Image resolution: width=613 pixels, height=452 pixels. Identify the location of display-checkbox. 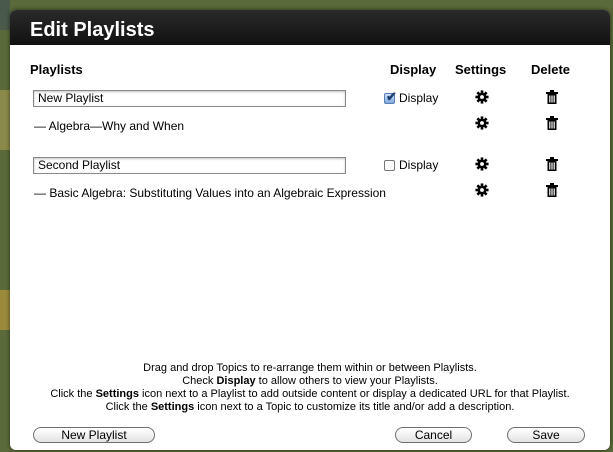
(389, 165).